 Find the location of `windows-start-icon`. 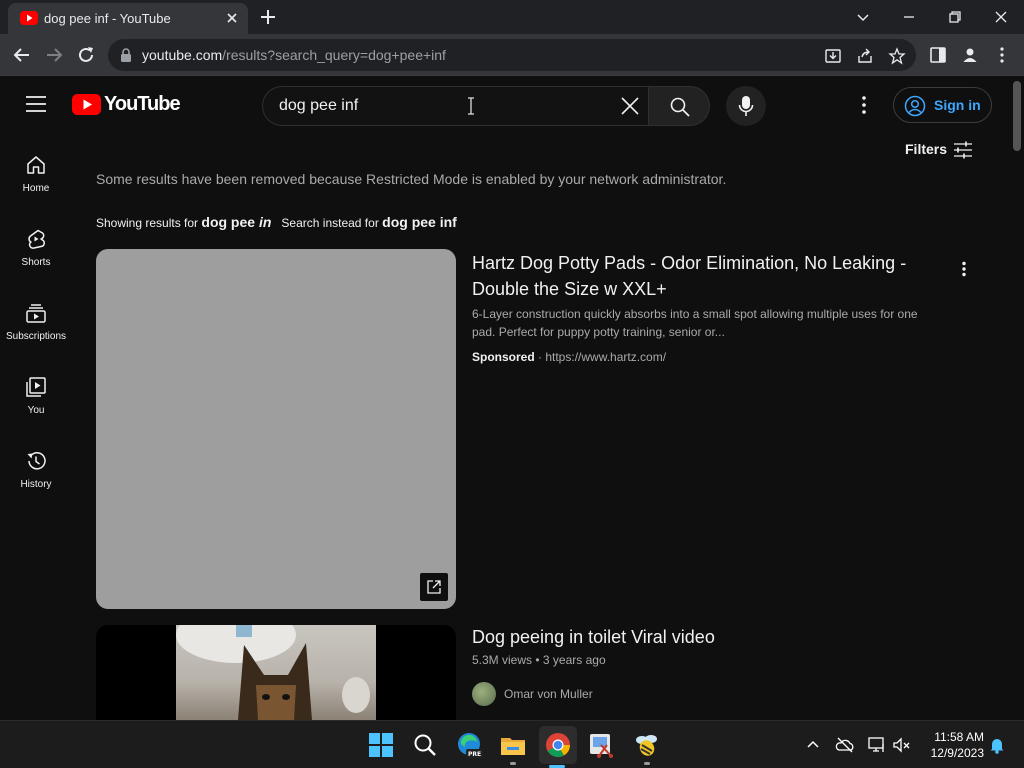

windows-start-icon is located at coordinates (381, 745).